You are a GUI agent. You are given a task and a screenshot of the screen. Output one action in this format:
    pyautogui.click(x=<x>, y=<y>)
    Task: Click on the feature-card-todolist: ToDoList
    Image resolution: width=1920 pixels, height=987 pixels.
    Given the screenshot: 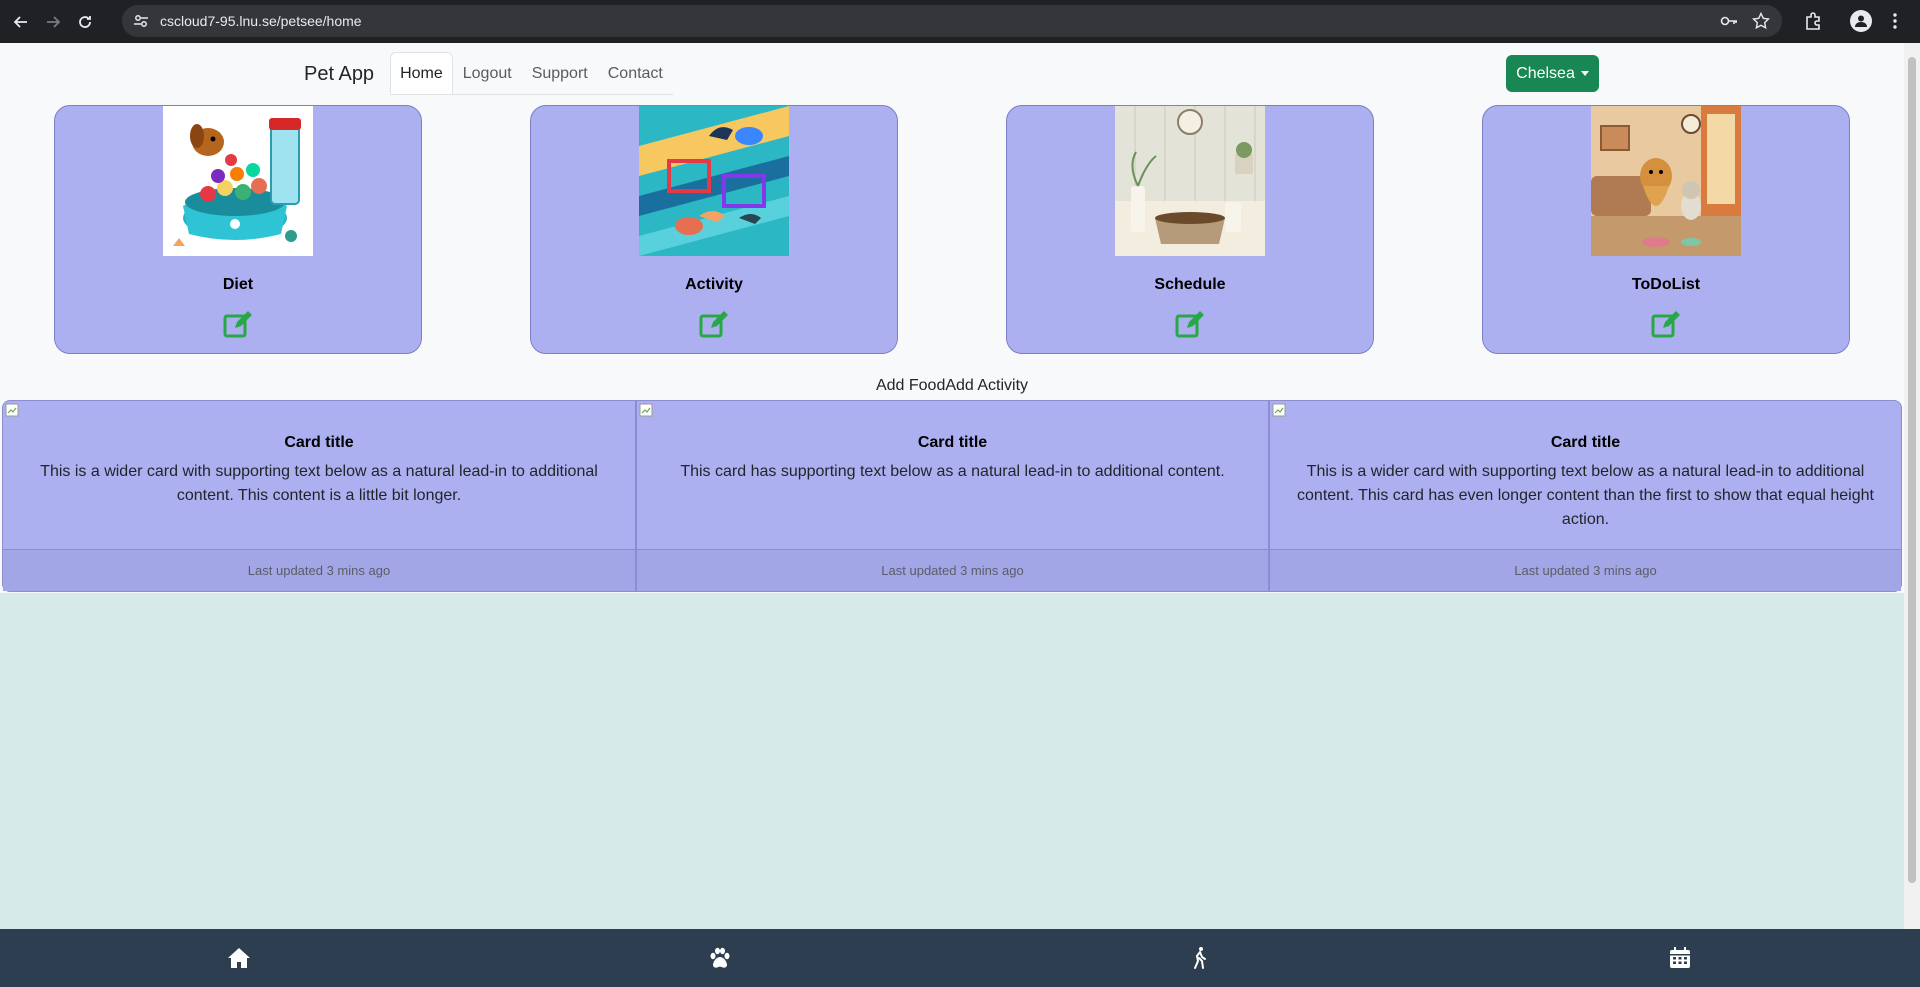 What is the action you would take?
    pyautogui.click(x=1666, y=229)
    